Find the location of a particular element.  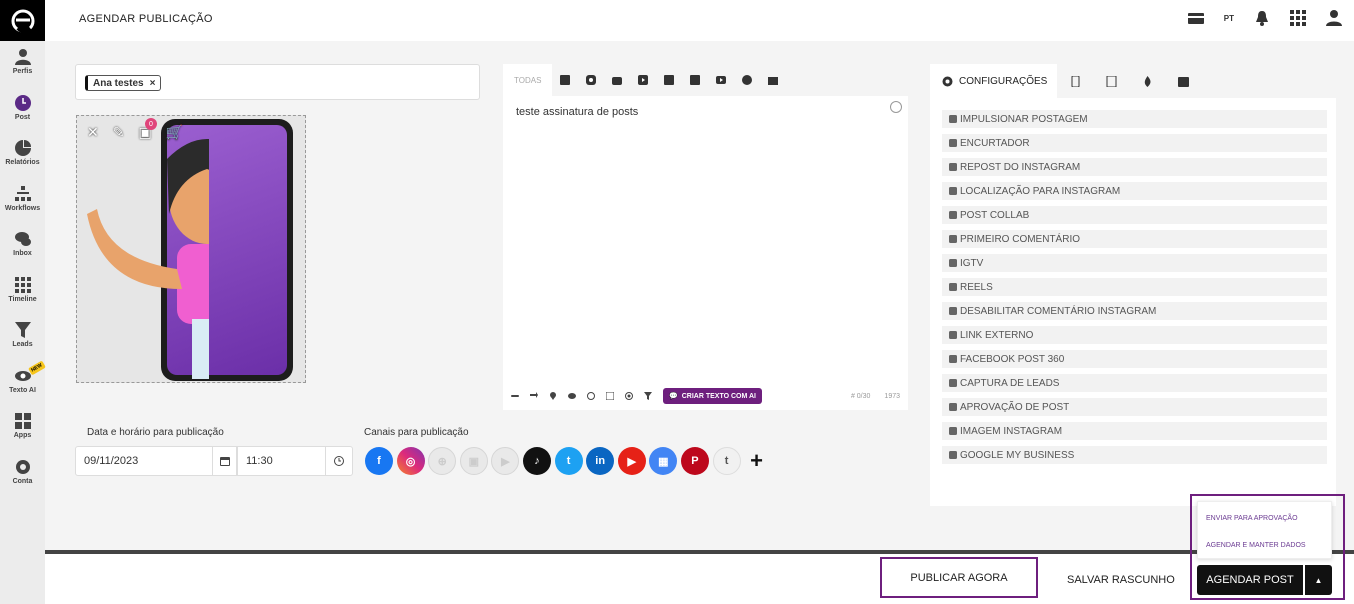

time-input: 11:30 is located at coordinates (281, 461).